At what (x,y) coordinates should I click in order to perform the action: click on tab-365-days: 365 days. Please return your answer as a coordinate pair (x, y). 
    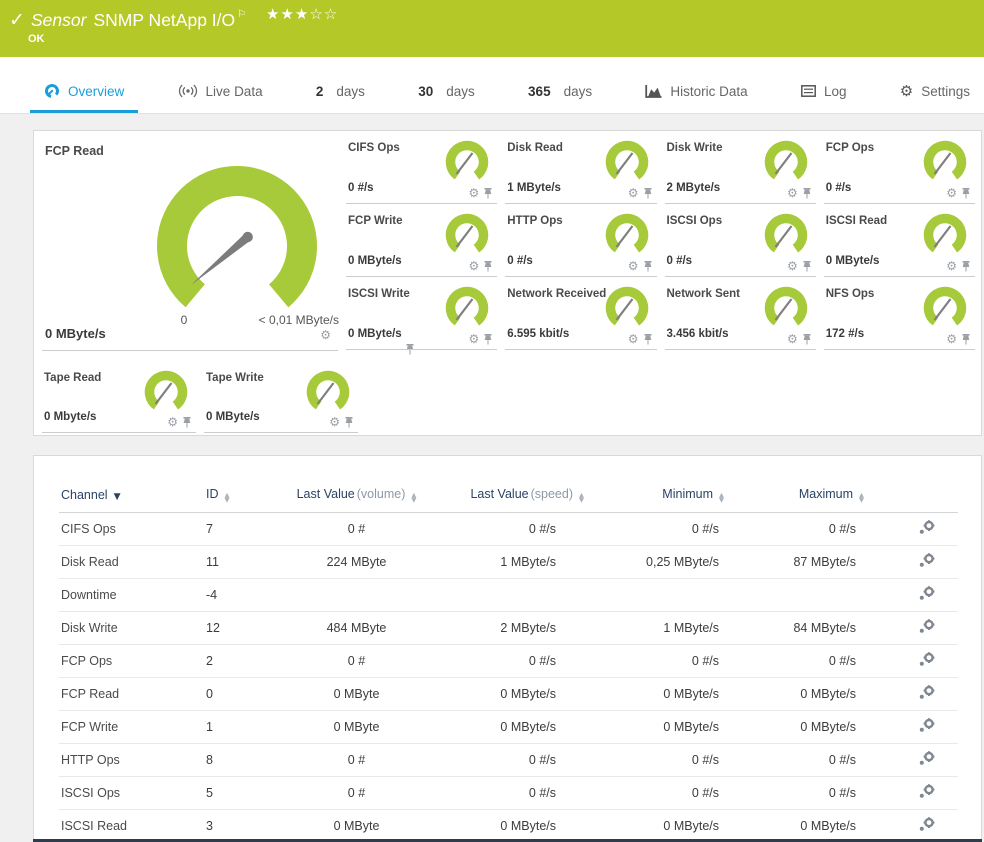
    Looking at the image, I should click on (560, 92).